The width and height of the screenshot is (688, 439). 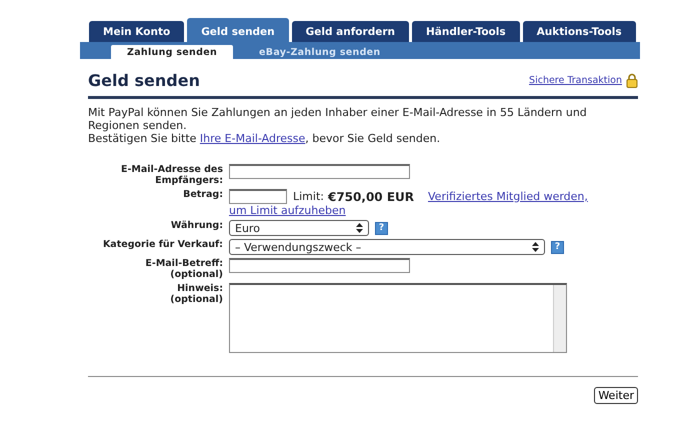 I want to click on amount-field, so click(x=258, y=196).